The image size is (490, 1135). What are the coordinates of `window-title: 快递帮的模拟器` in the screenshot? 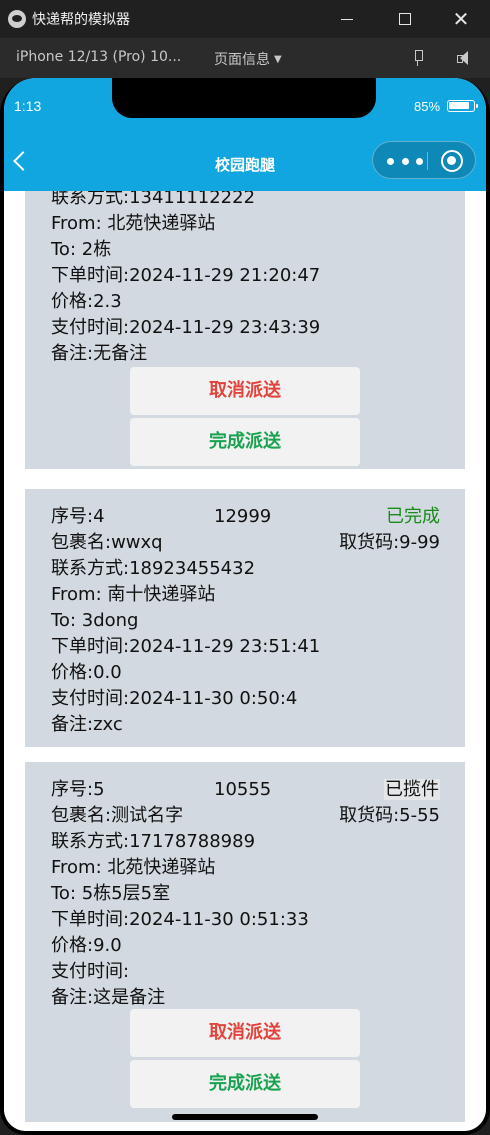 It's located at (81, 20).